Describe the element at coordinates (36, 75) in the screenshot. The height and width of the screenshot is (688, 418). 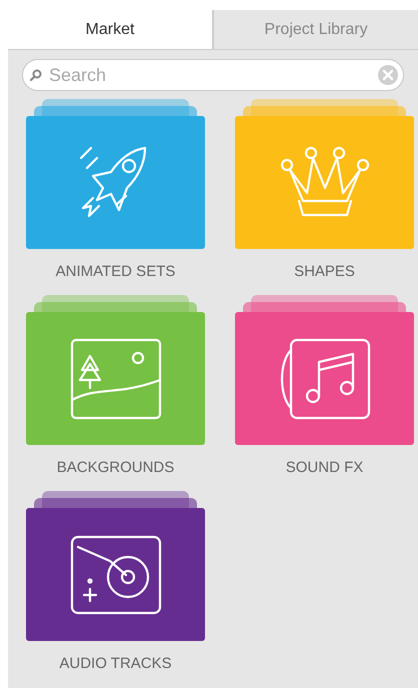
I see `search-icon` at that location.